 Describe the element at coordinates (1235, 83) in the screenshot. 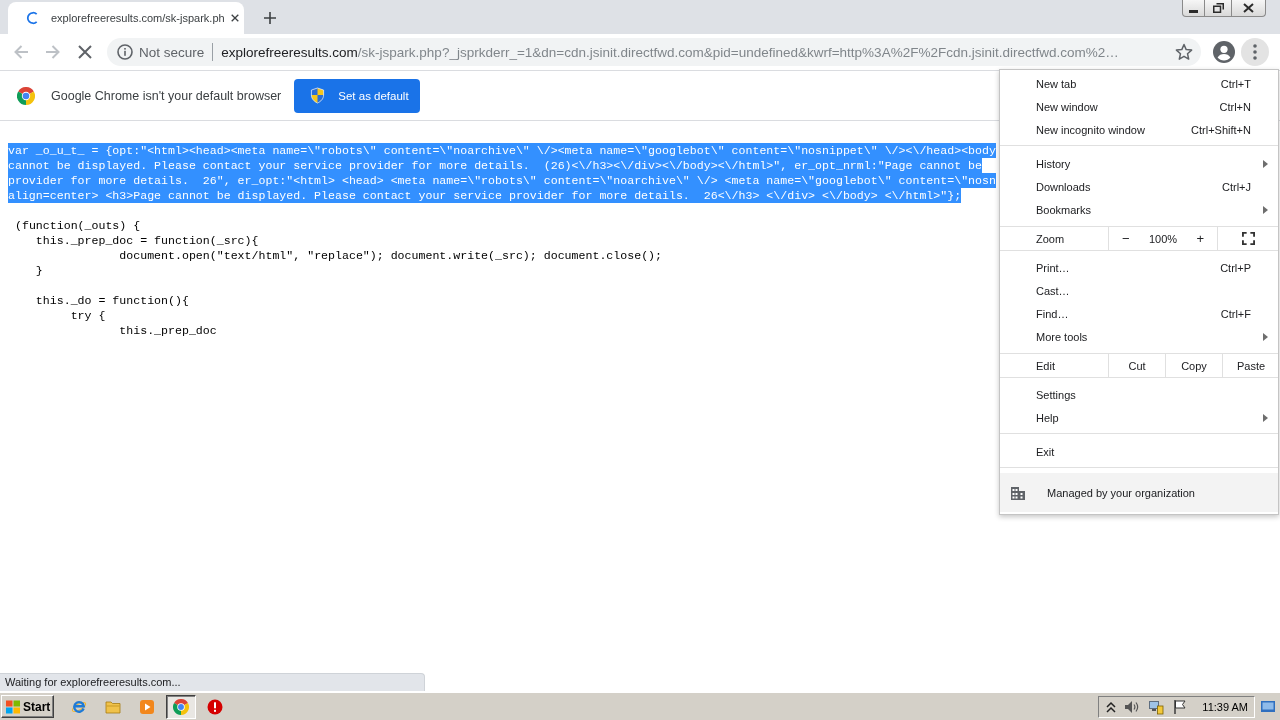

I see `shortcut-text: Ctrl+T` at that location.